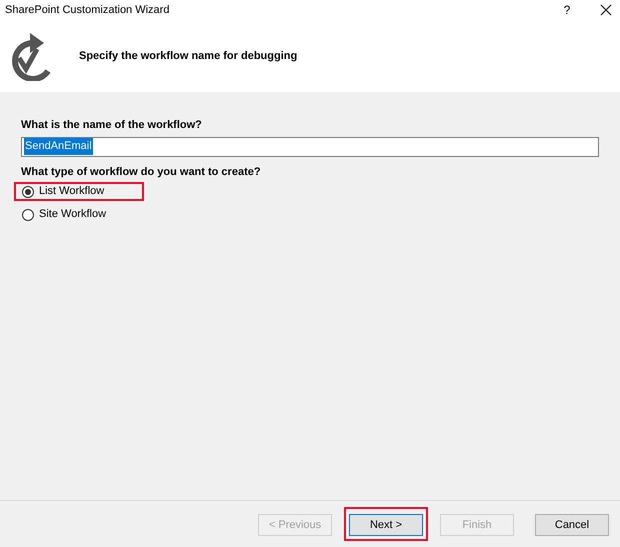 The image size is (620, 547). What do you see at coordinates (572, 525) in the screenshot?
I see `wizard-button: Cancel` at bounding box center [572, 525].